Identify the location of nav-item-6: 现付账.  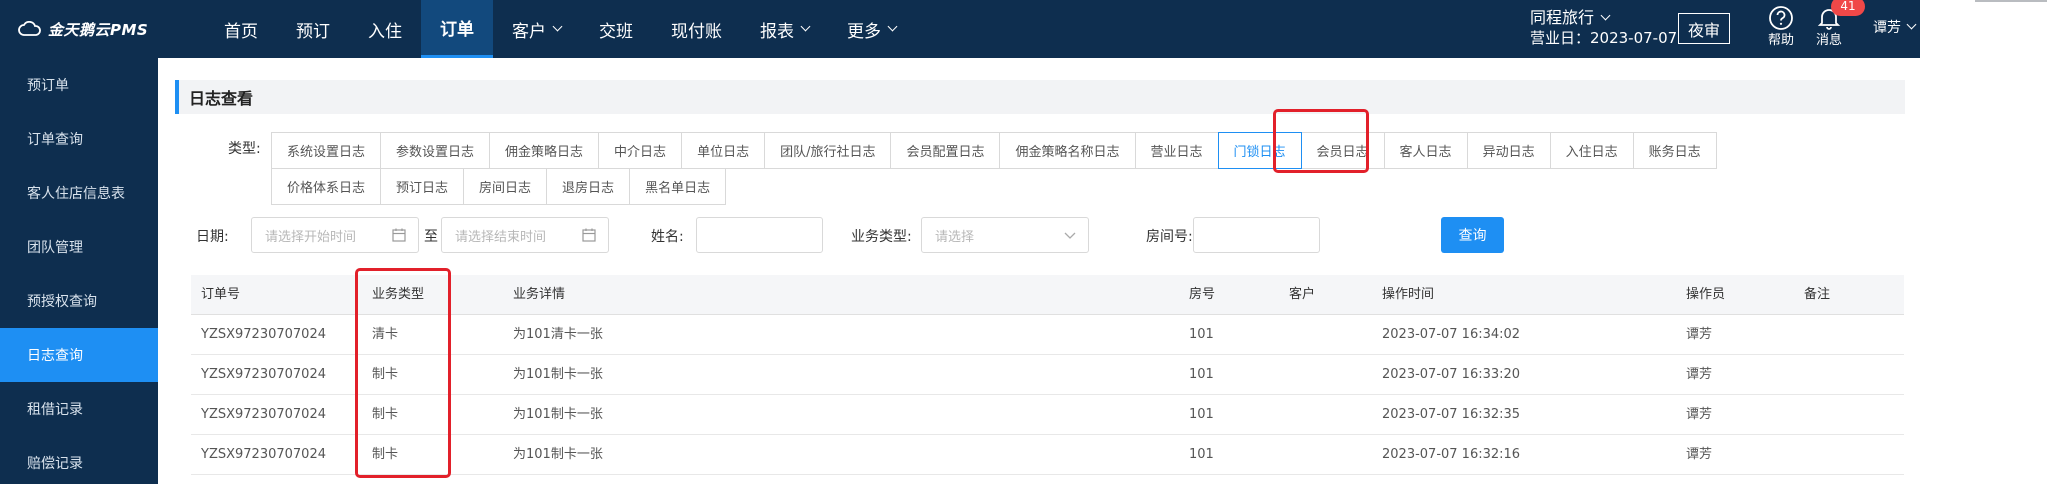
(696, 29).